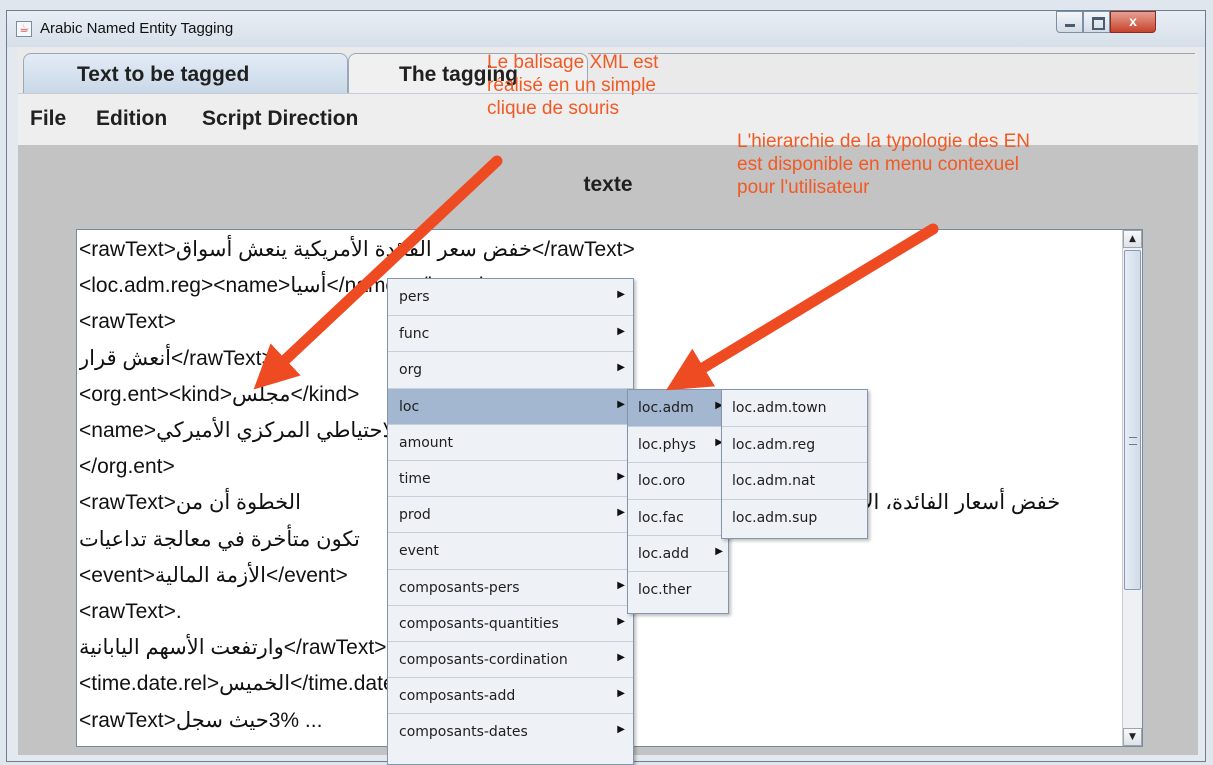  What do you see at coordinates (378, 272) in the screenshot?
I see `arrow-to-text-icon` at bounding box center [378, 272].